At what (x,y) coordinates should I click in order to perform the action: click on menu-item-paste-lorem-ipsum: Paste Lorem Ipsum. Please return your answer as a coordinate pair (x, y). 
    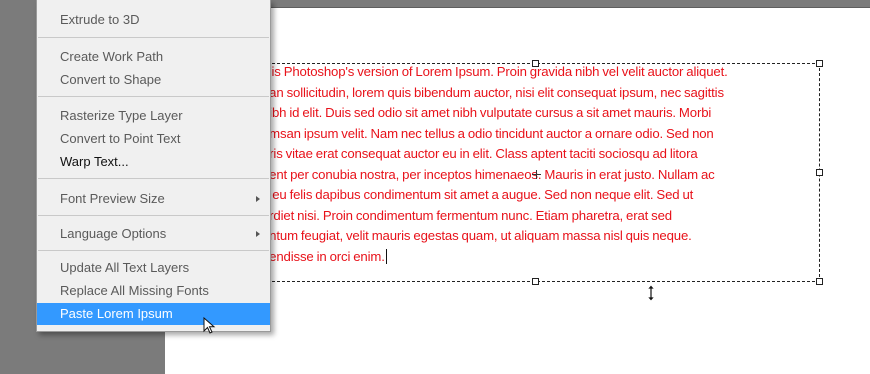
    Looking at the image, I should click on (153, 314).